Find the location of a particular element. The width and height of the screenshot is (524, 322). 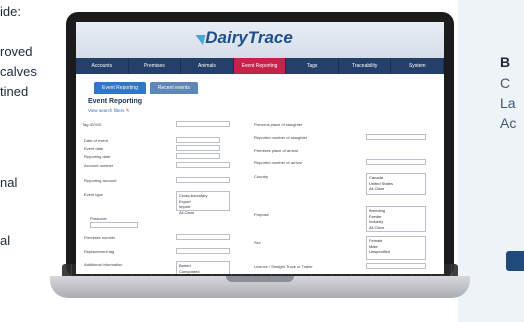

additional-information-select: Buried Composted is located at coordinates (203, 267).